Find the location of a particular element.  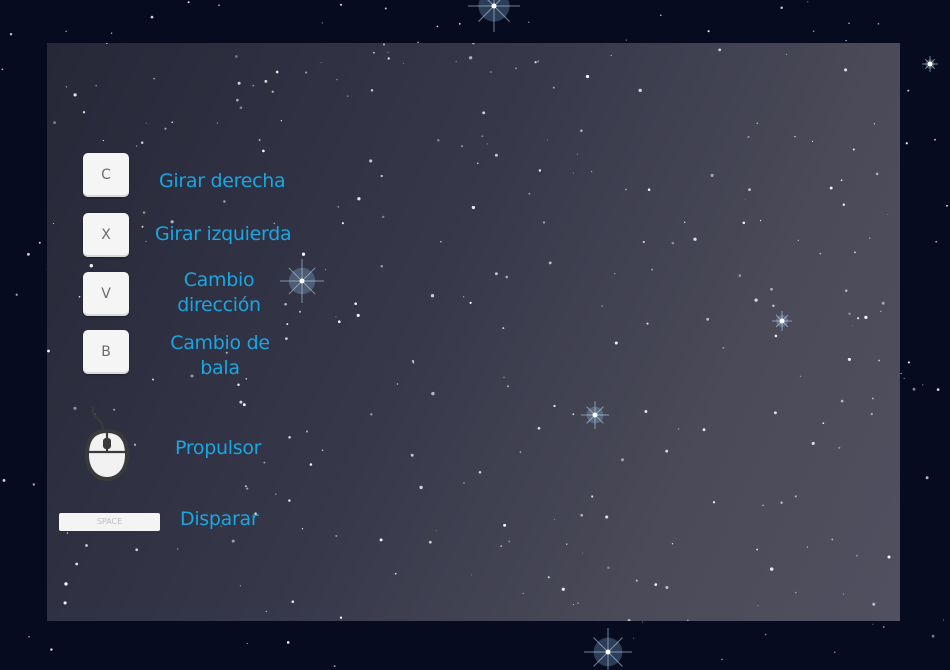

label-line: Cambio de is located at coordinates (220, 343).